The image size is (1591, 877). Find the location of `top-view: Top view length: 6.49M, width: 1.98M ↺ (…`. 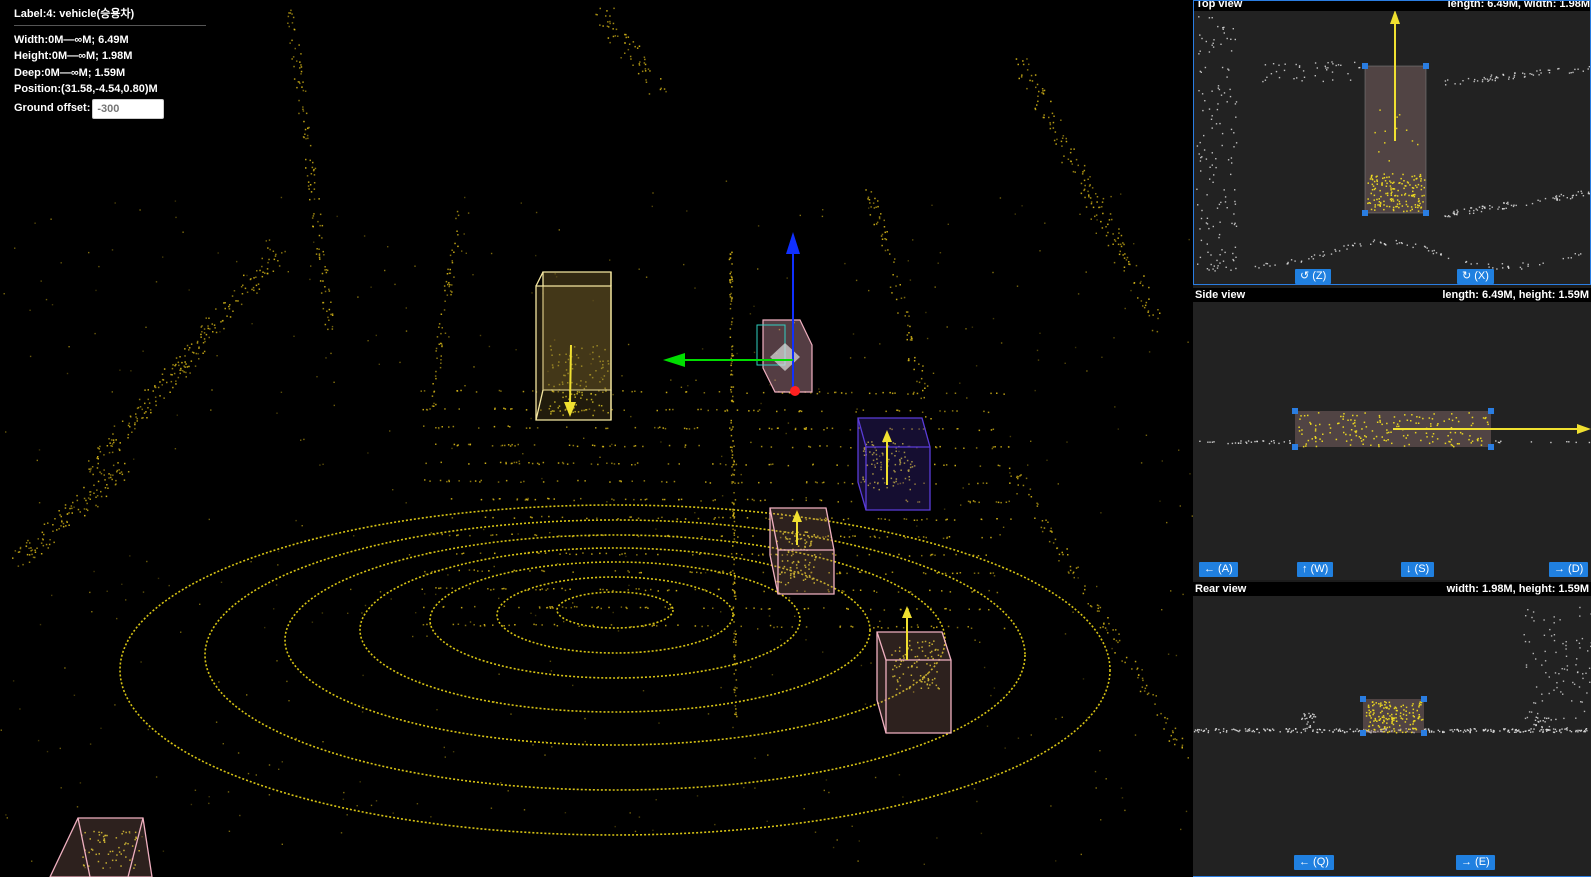

top-view: Top view length: 6.49M, width: 1.98M ↺ (… is located at coordinates (1392, 142).